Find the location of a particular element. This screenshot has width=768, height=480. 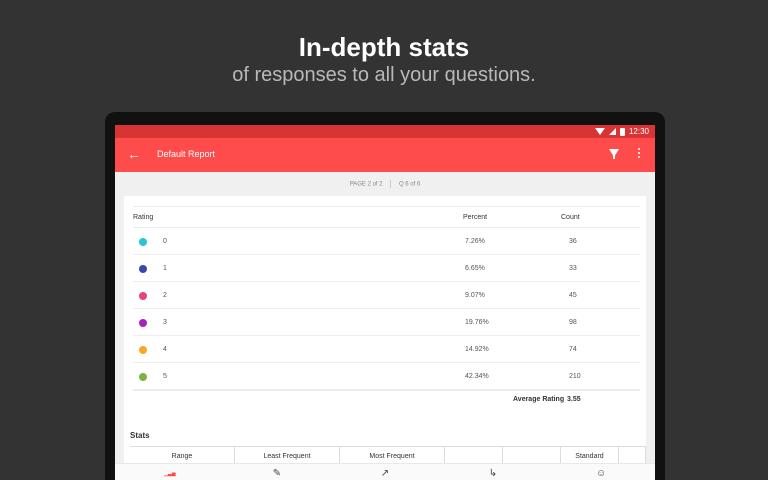

crosstab-icon: ↳ is located at coordinates (493, 473).